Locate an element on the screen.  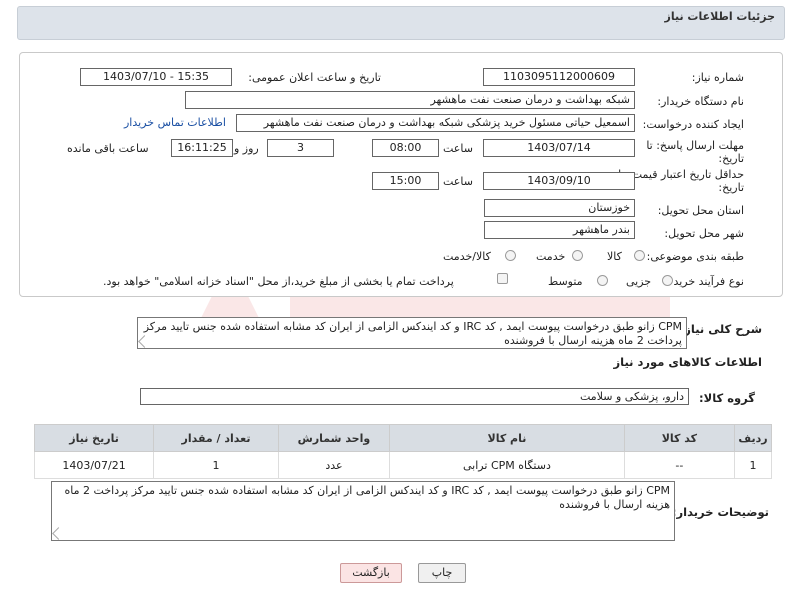
deadline-time-label: ساعت is located at coordinates (458, 148).